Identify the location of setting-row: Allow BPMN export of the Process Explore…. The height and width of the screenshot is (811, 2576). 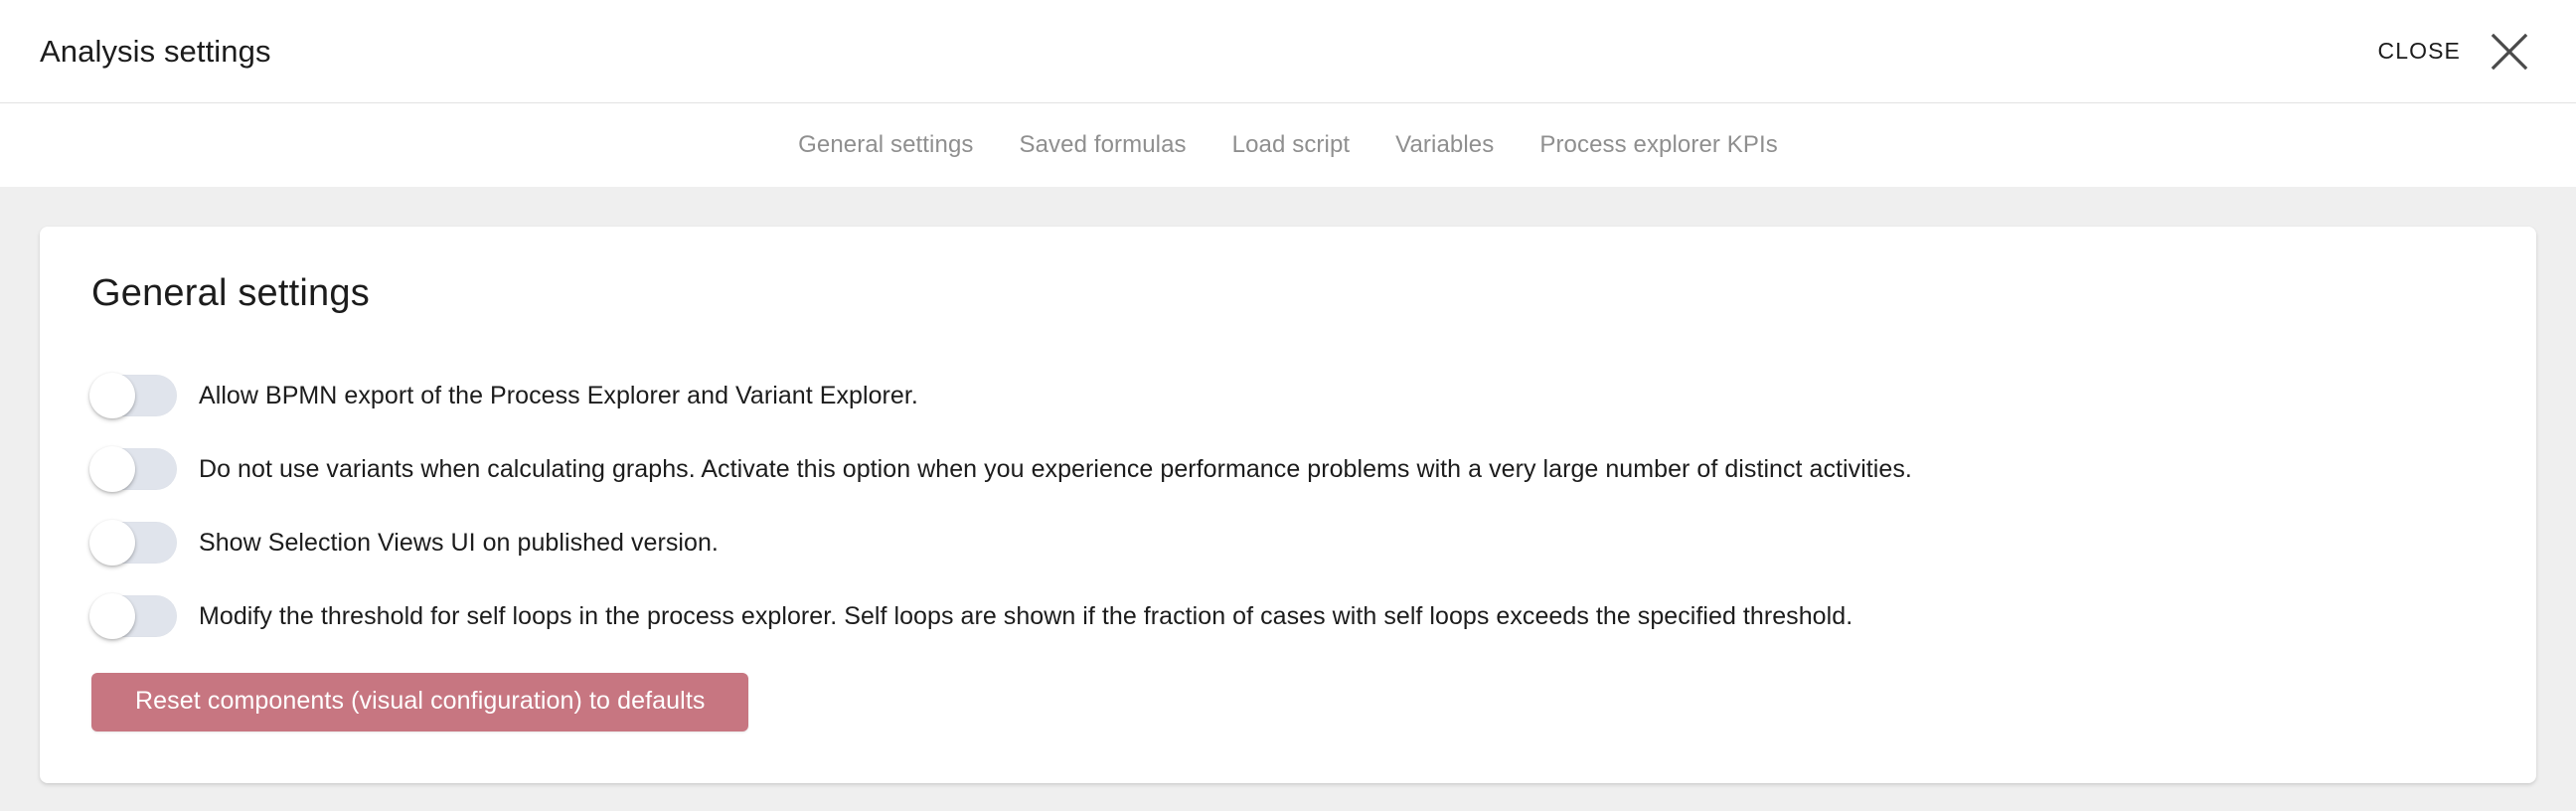
(1287, 395).